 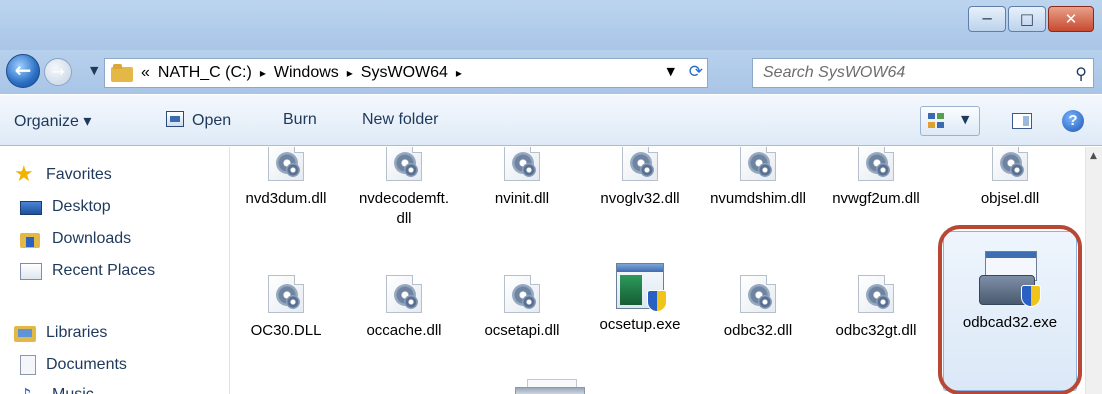 I want to click on downloads-icon, so click(x=31, y=239).